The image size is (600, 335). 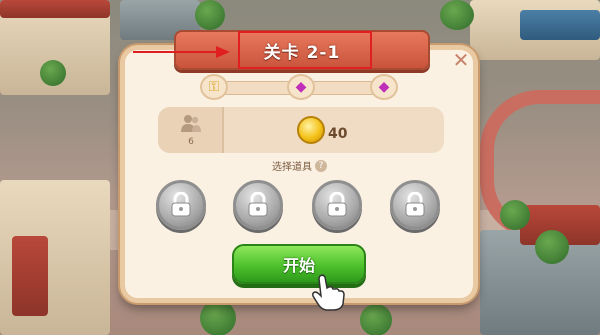 I want to click on annotation-arrow, so click(x=176, y=52).